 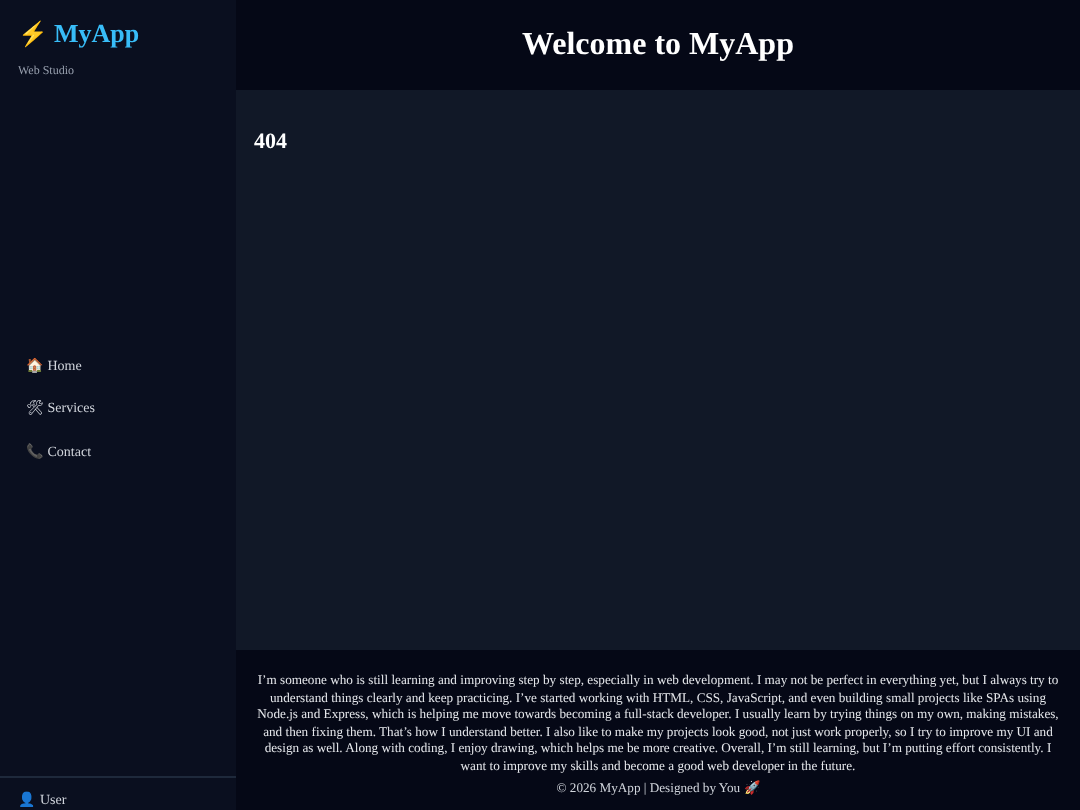 What do you see at coordinates (271, 143) in the screenshot?
I see `error-heading: 404` at bounding box center [271, 143].